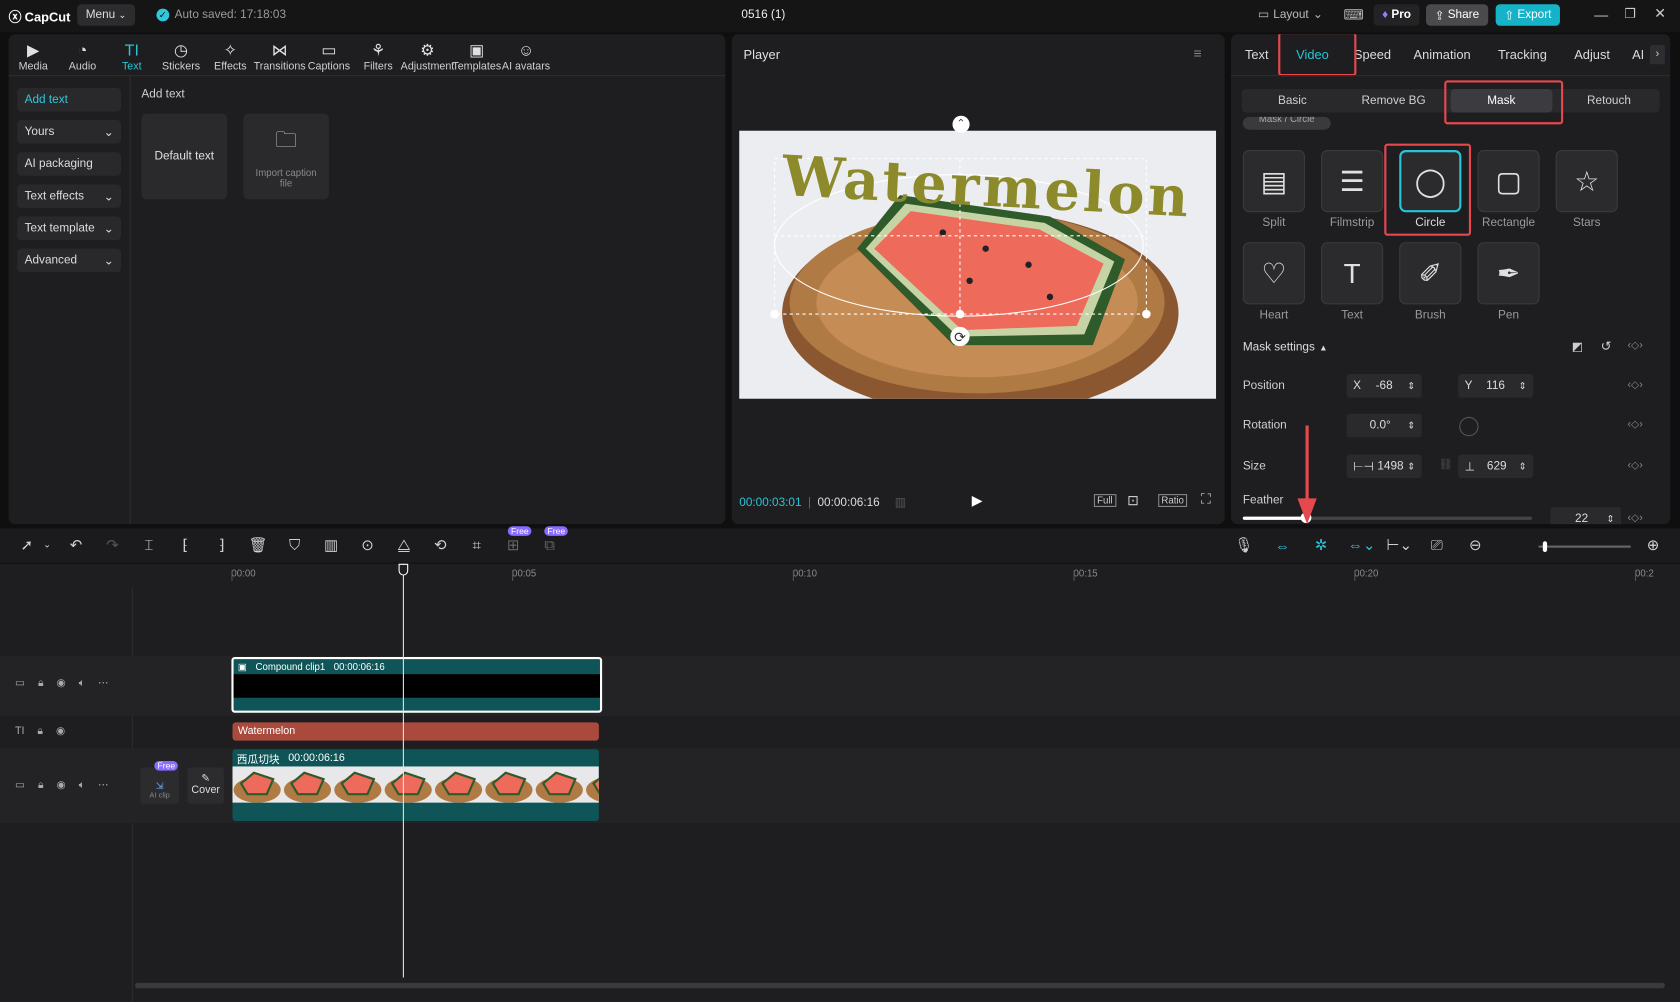  I want to click on main-track-magnet-icon: ⇔, so click(1283, 544).